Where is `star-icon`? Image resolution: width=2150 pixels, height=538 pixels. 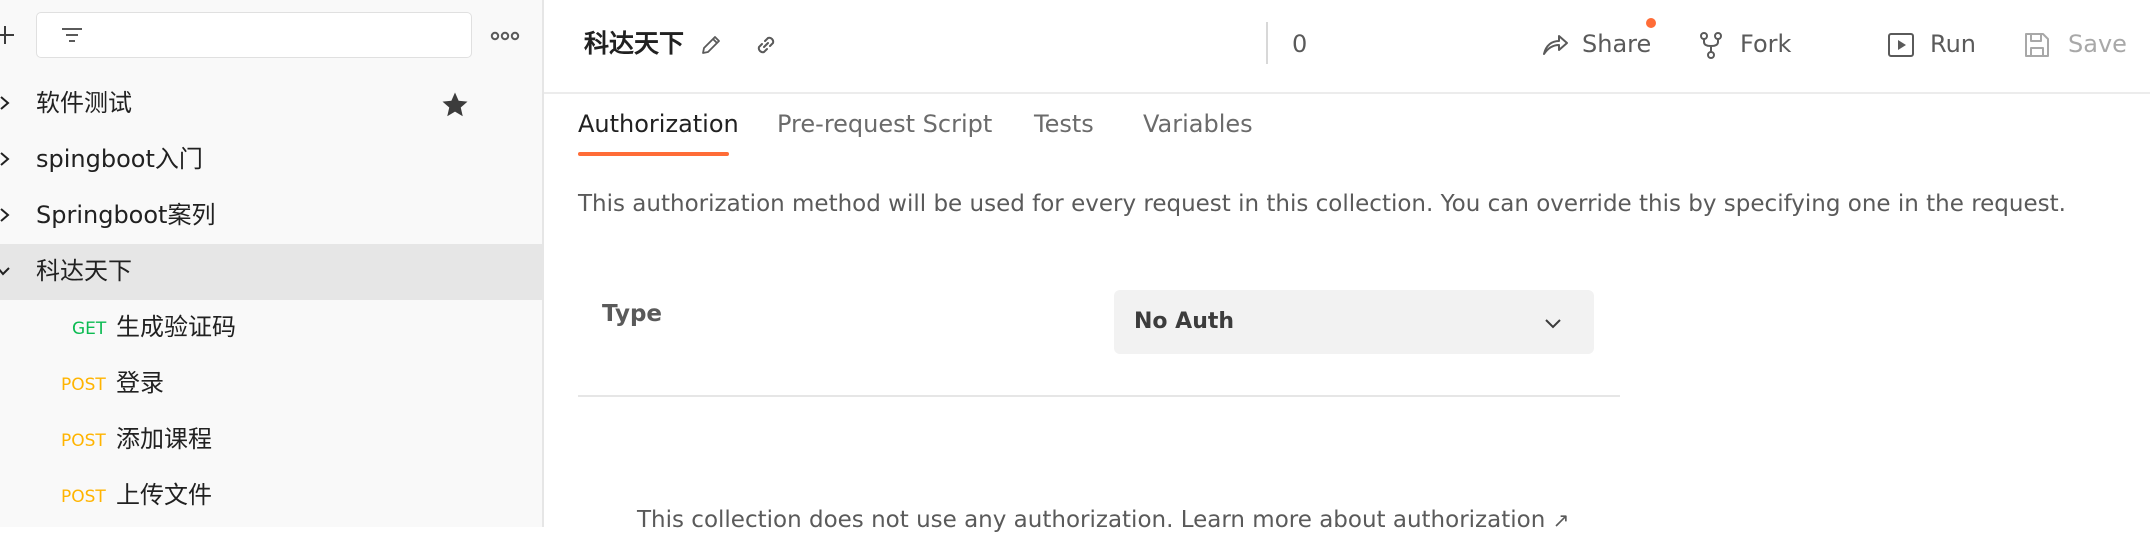 star-icon is located at coordinates (455, 105).